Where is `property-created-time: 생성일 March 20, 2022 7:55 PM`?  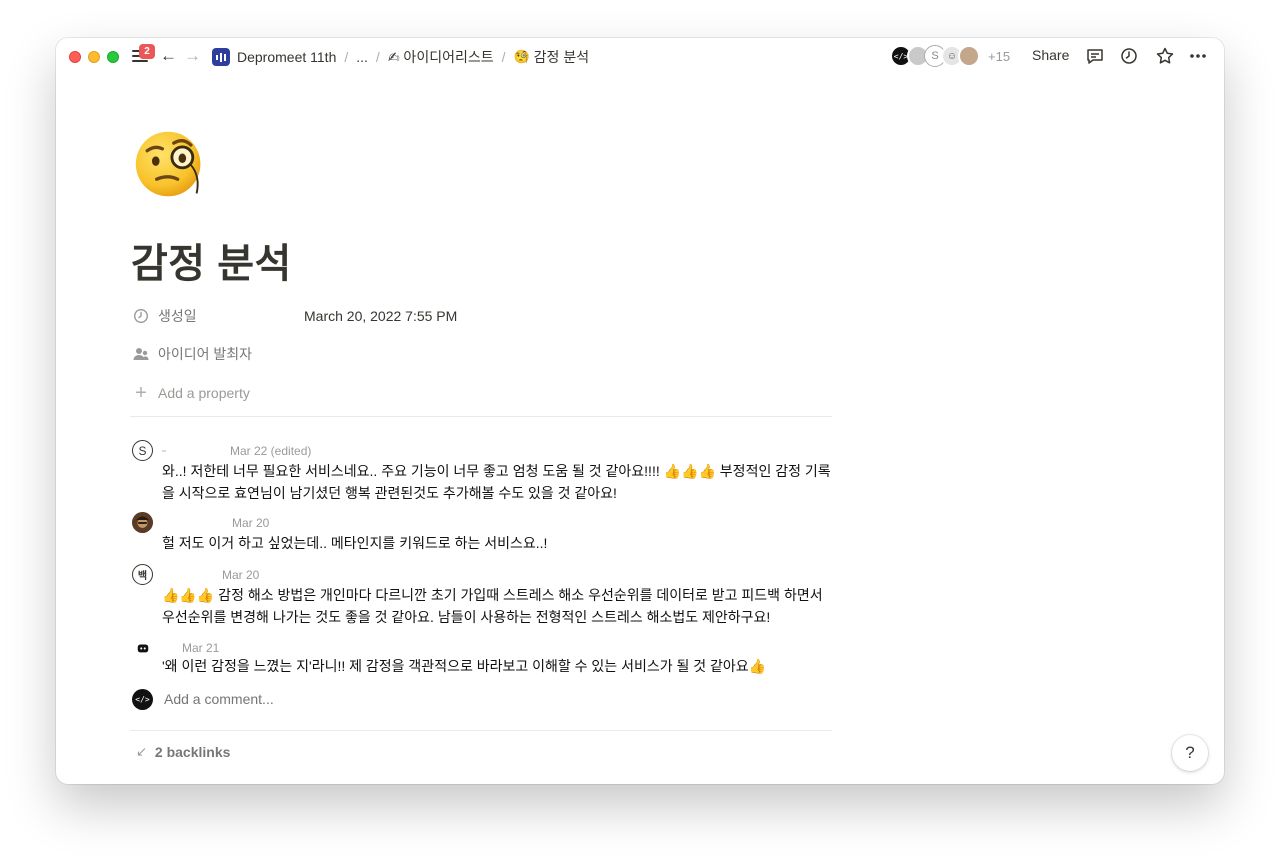 property-created-time: 생성일 March 20, 2022 7:55 PM is located at coordinates (294, 316).